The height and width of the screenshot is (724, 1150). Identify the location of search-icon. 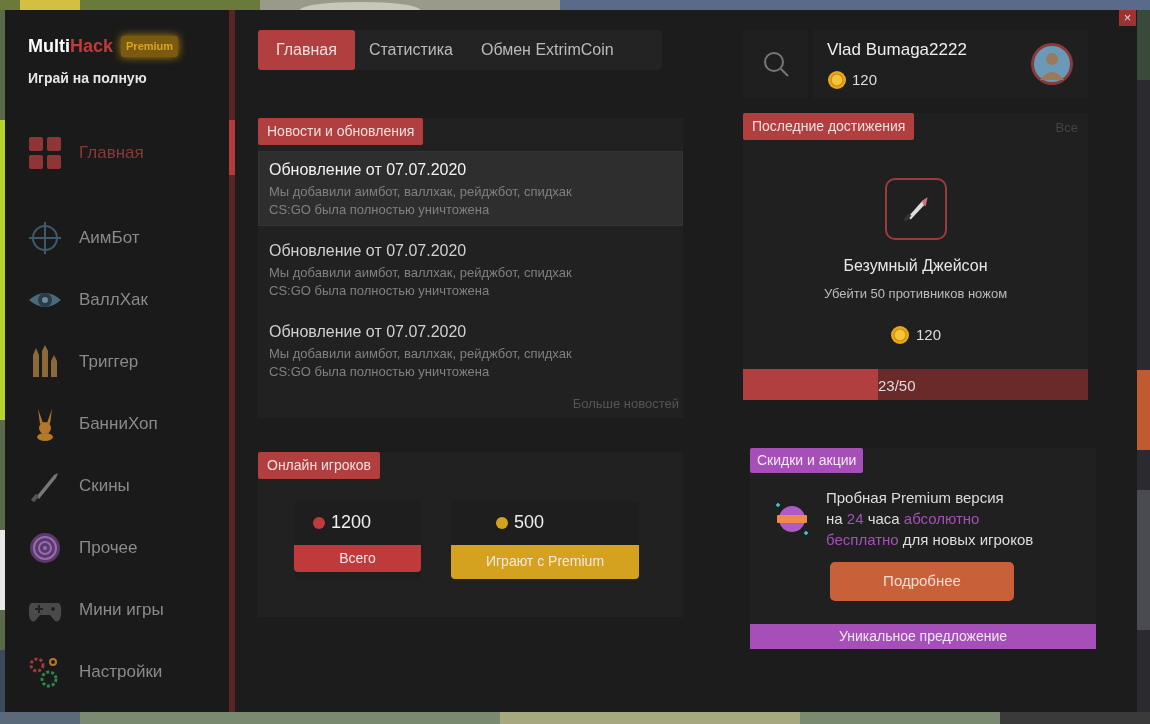
(775, 64).